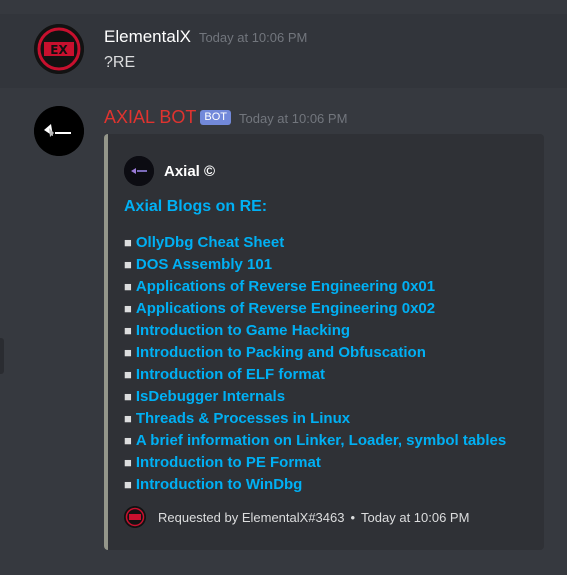  What do you see at coordinates (285, 308) in the screenshot?
I see `blog-link: Applications of Reverse Engineering 0x02` at bounding box center [285, 308].